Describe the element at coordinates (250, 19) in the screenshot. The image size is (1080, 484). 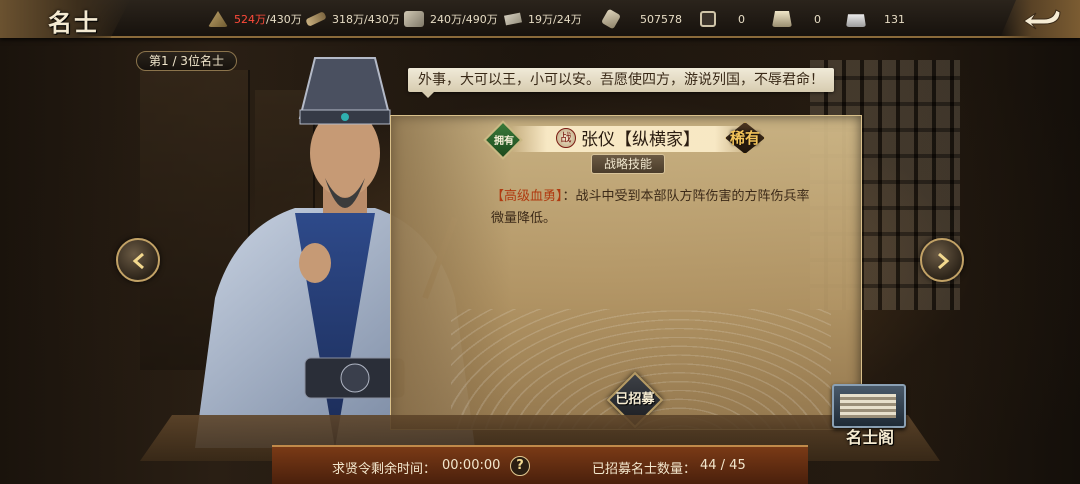
I see `resource-value: 524万` at that location.